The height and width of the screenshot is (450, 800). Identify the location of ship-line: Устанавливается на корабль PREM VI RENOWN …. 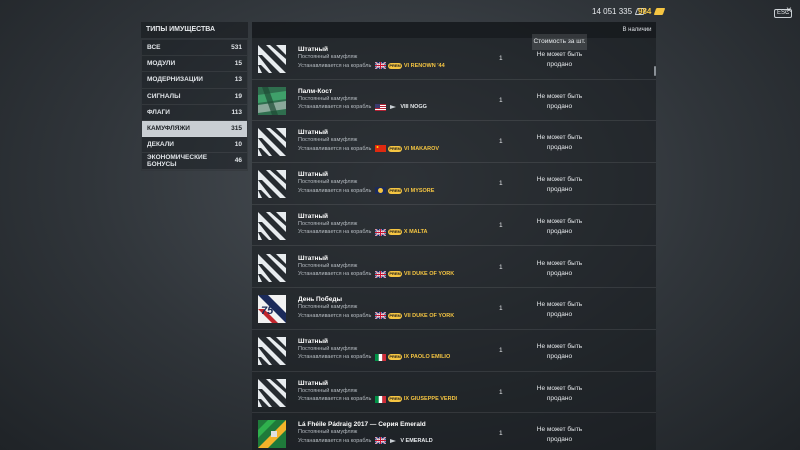
(371, 65).